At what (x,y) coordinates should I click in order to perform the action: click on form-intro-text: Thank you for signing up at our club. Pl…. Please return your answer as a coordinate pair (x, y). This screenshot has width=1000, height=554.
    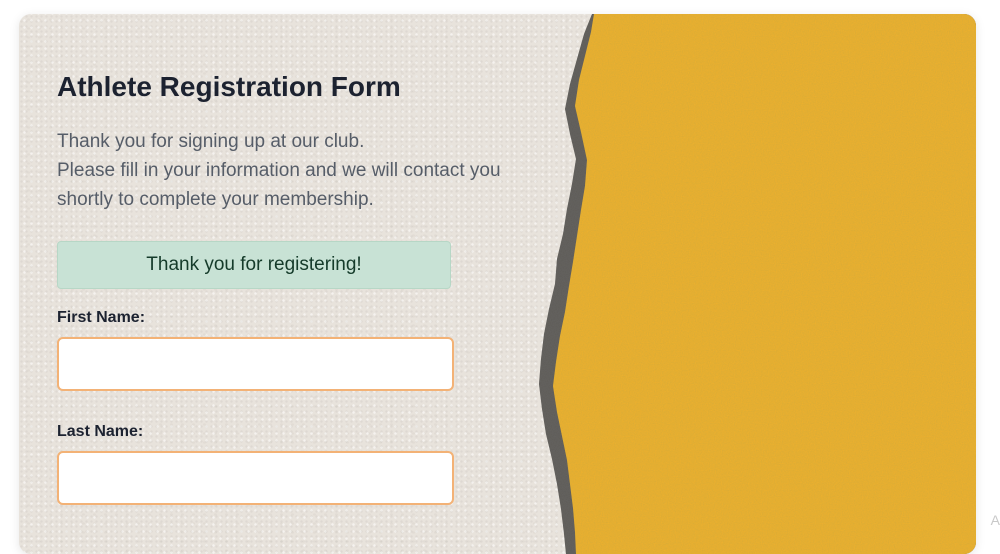
    Looking at the image, I should click on (297, 170).